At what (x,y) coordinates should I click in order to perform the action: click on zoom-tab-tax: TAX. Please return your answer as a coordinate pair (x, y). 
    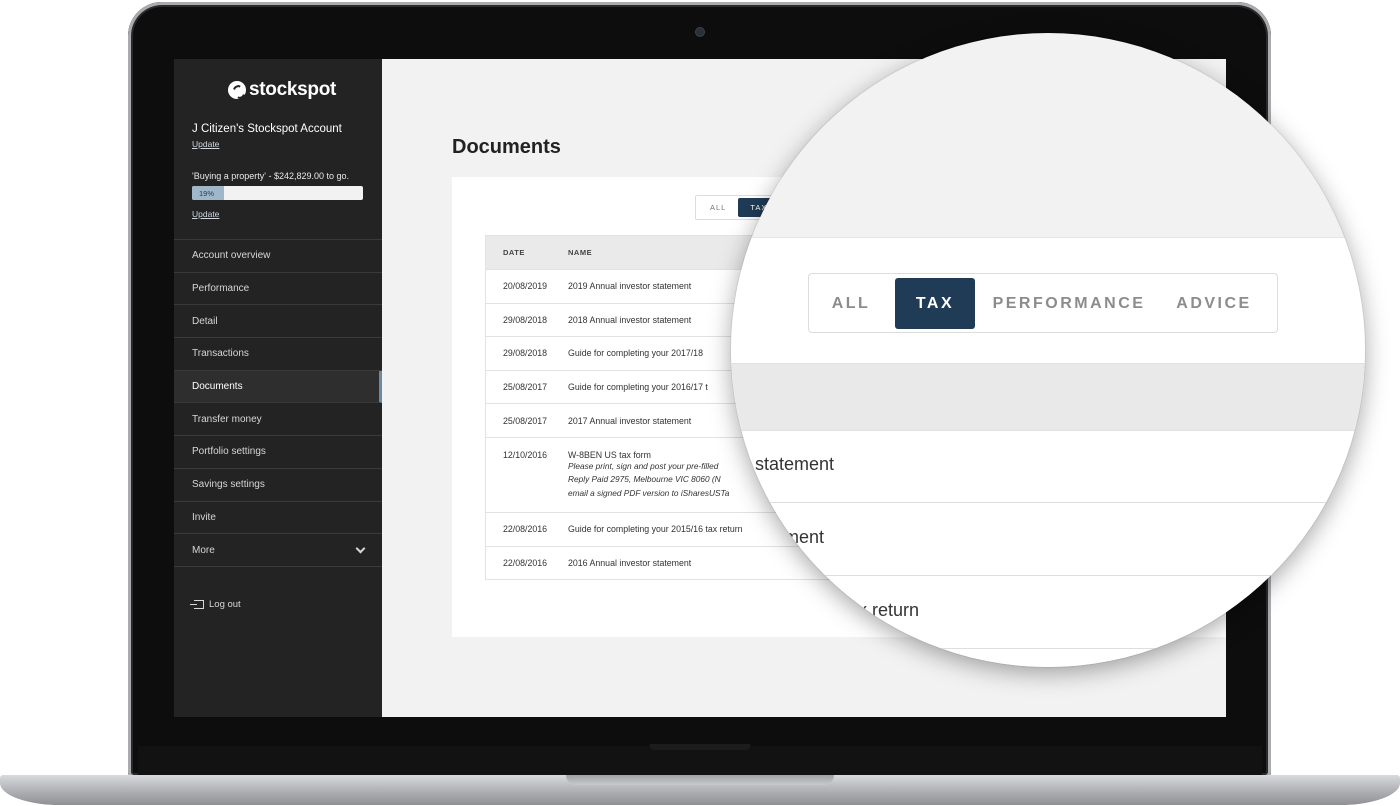
    Looking at the image, I should click on (935, 303).